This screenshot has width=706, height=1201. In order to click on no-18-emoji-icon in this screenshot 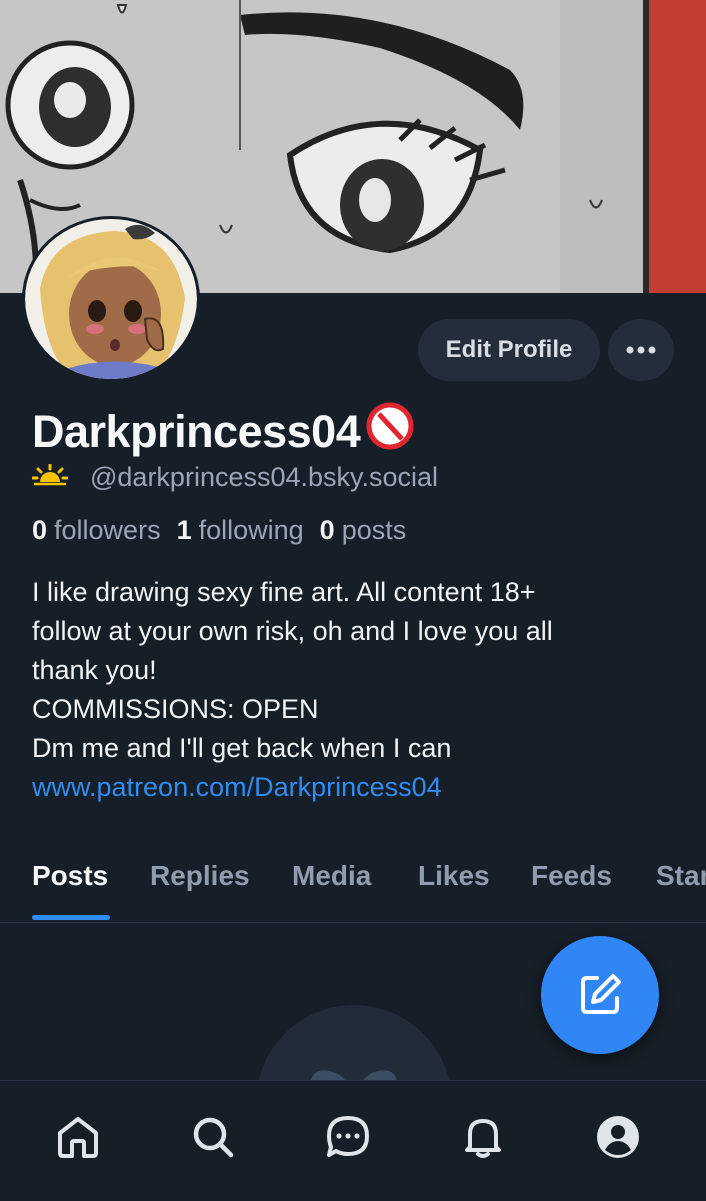, I will do `click(390, 431)`.